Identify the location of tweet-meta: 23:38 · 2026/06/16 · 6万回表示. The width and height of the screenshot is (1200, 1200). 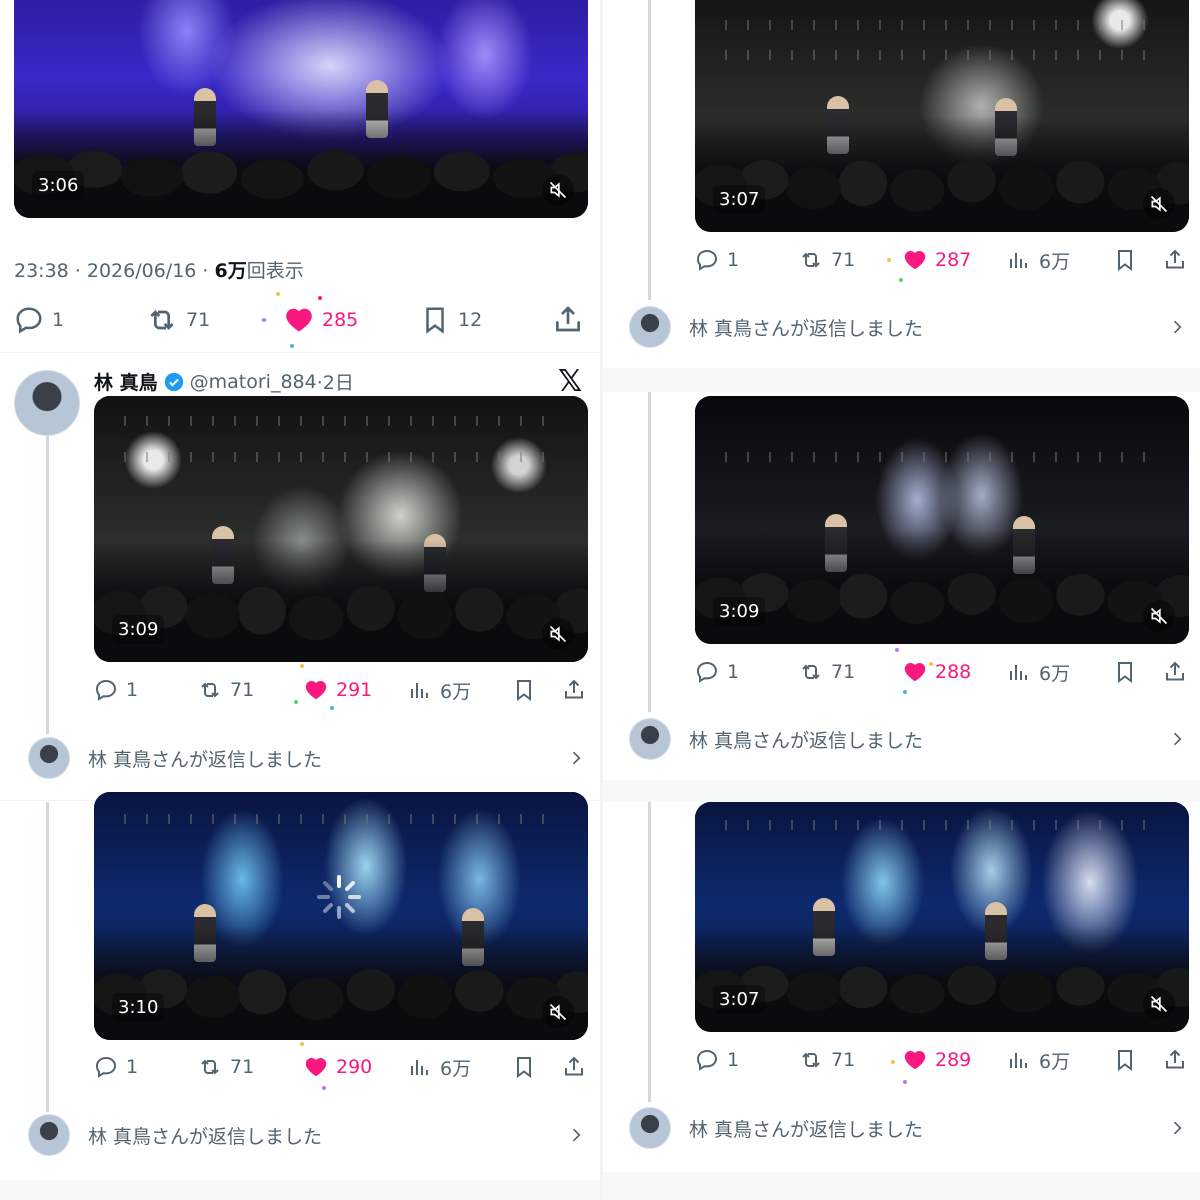
(159, 269).